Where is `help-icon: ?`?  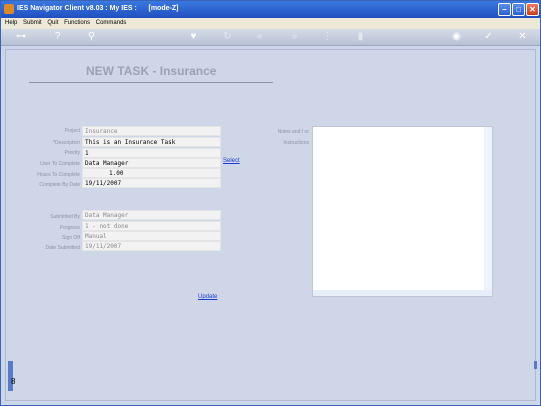 help-icon: ? is located at coordinates (57, 37).